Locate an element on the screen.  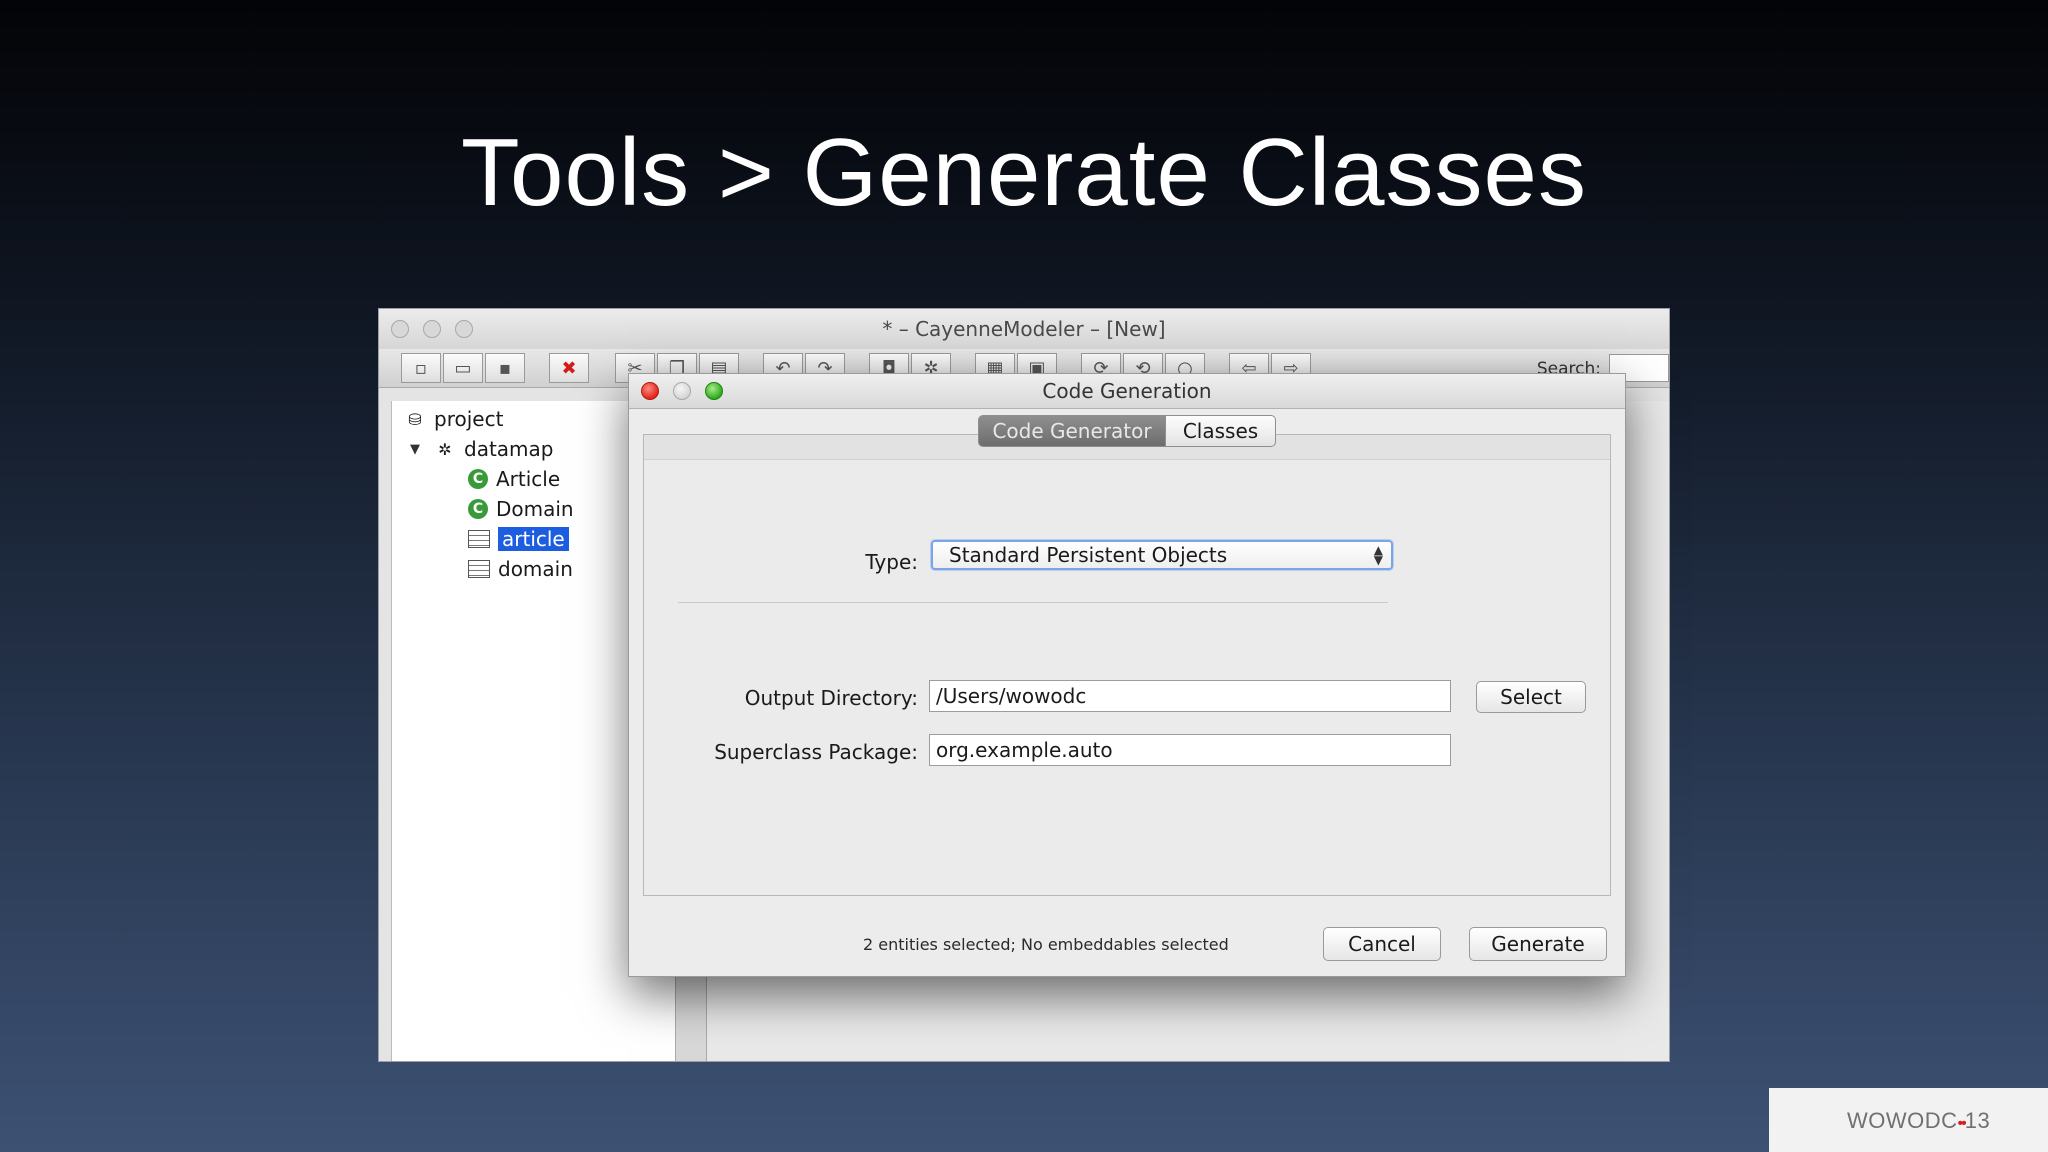
database-icon: ⛁ is located at coordinates (415, 419).